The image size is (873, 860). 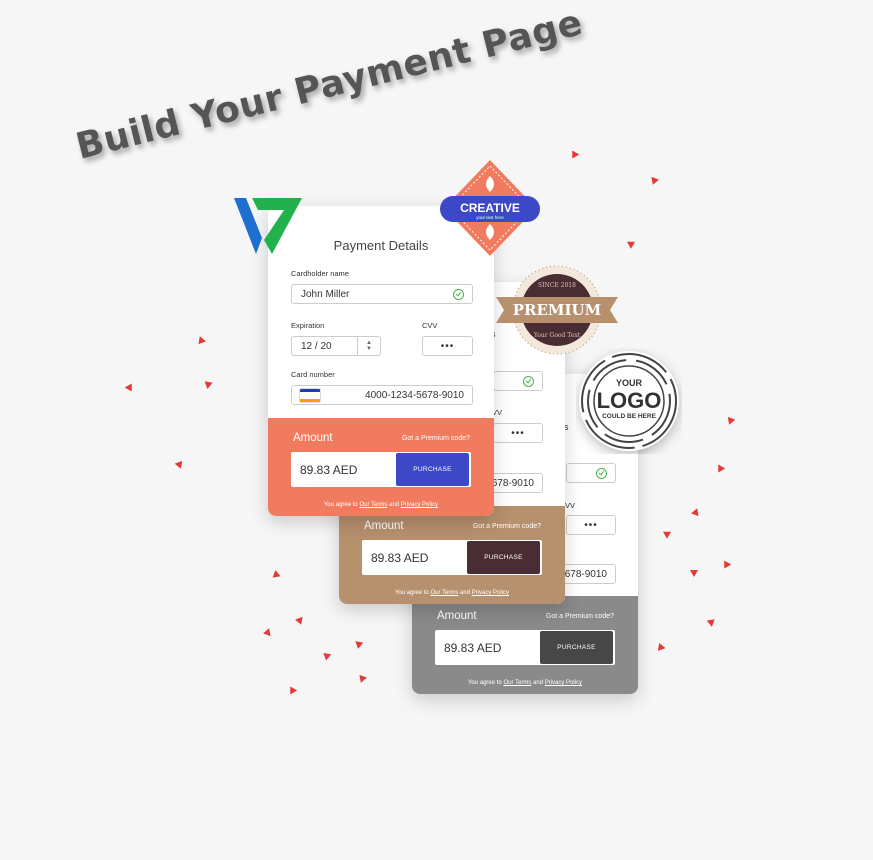 I want to click on card-number-field: 4000-1234-5678-9010, so click(x=382, y=395).